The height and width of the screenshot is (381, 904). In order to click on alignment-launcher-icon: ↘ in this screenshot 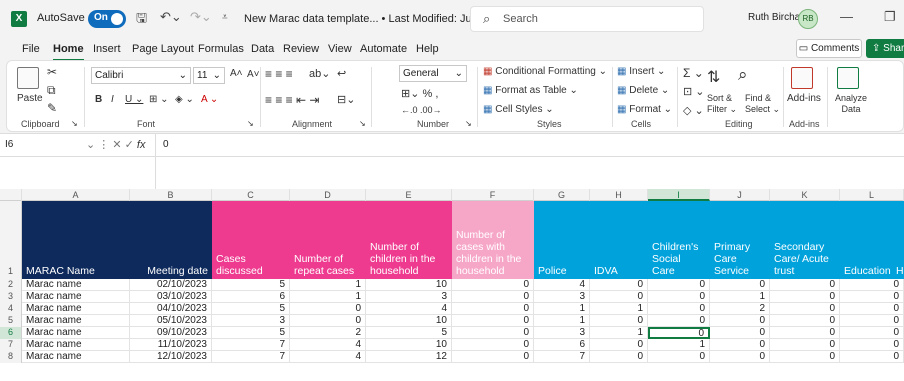, I will do `click(362, 123)`.